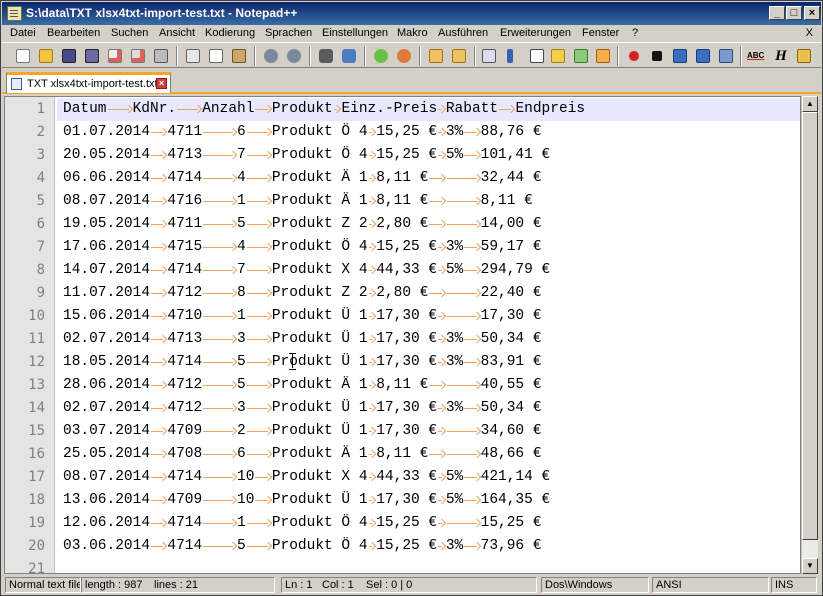 The width and height of the screenshot is (823, 596). What do you see at coordinates (794, 585) in the screenshot?
I see `status-insert-mode: INS` at bounding box center [794, 585].